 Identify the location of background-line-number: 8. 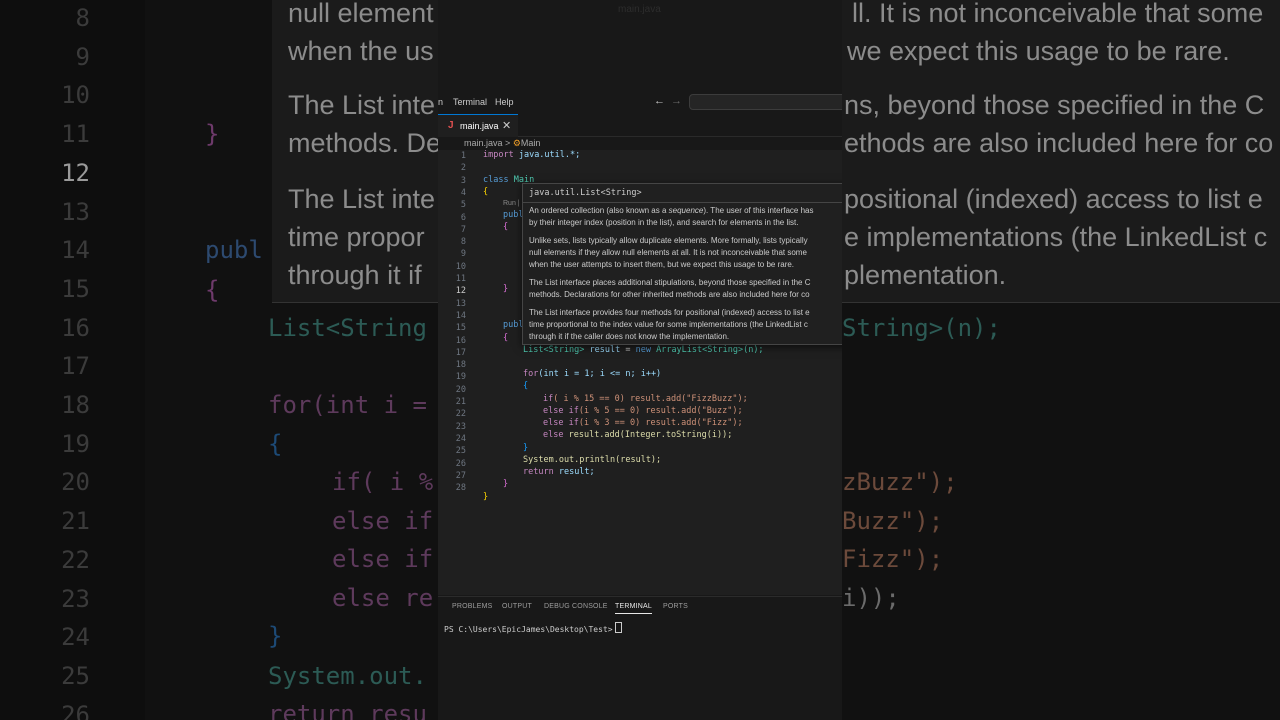
(82, 18).